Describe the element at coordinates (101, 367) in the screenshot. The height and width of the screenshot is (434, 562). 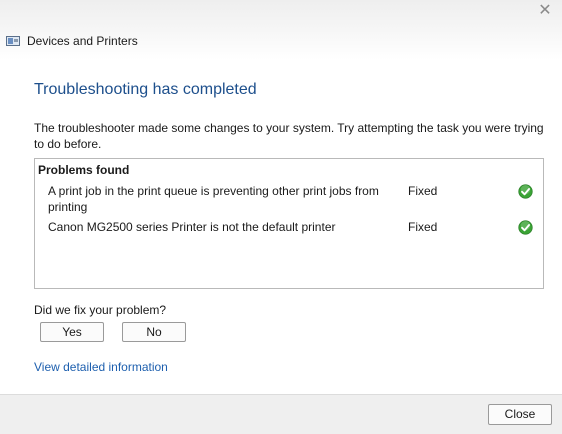
I see `view-details-link: View detailed information` at that location.